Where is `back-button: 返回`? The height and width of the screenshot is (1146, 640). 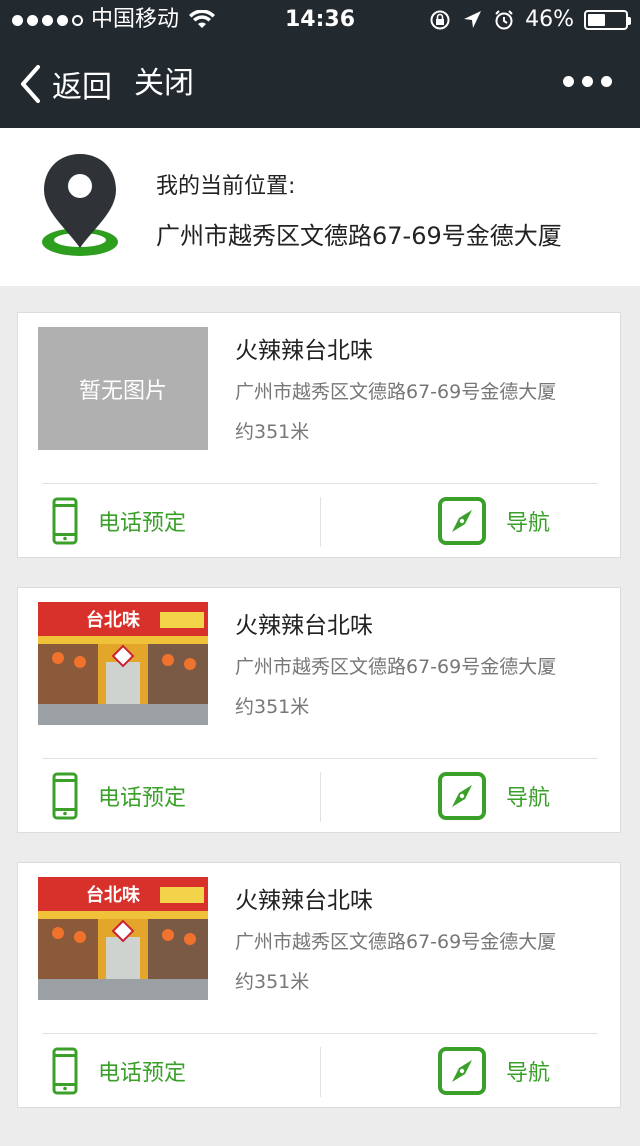 back-button: 返回 is located at coordinates (65, 84).